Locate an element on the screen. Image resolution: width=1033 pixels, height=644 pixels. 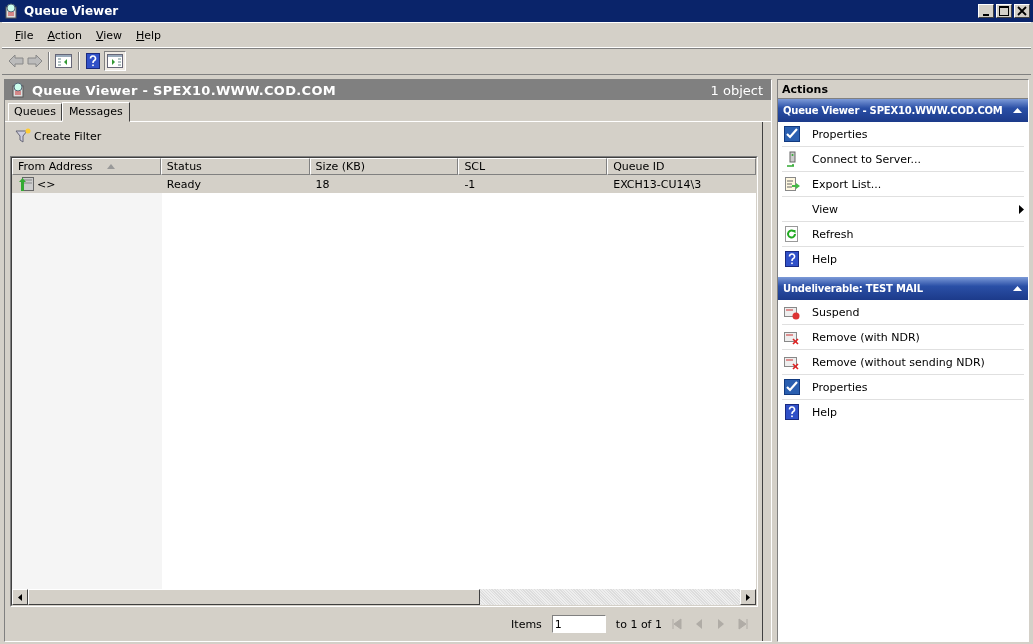
task-link: View is located at coordinates (903, 209).